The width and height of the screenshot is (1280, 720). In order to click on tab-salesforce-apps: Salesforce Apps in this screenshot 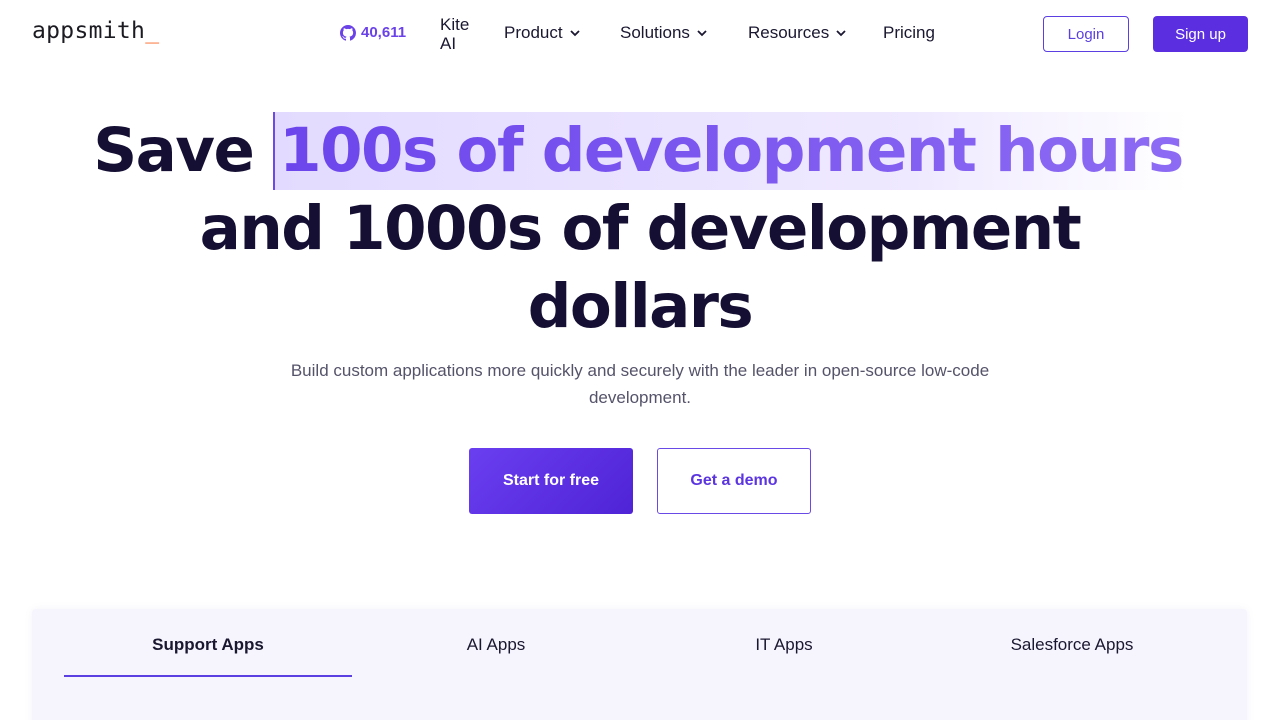, I will do `click(1072, 645)`.